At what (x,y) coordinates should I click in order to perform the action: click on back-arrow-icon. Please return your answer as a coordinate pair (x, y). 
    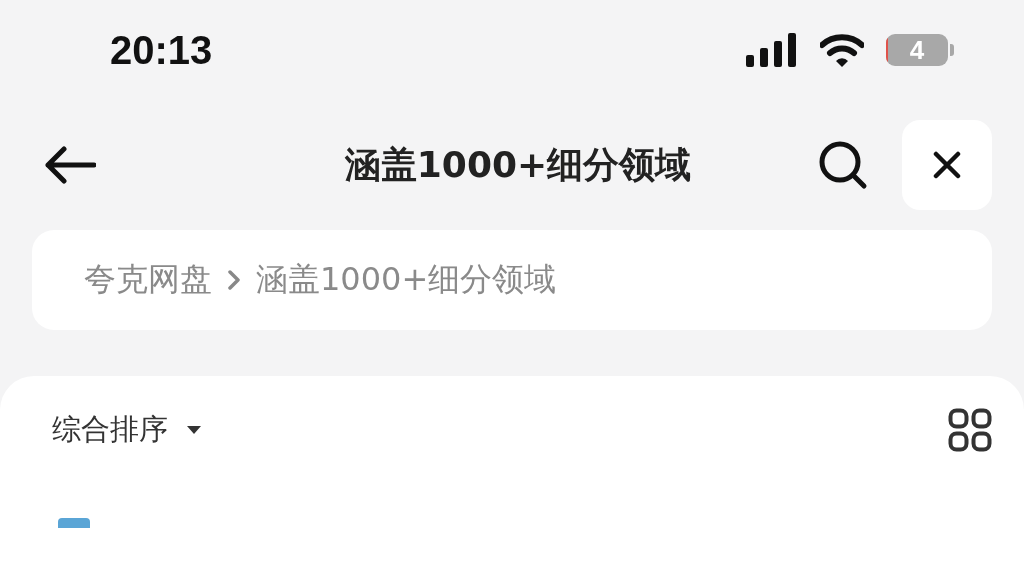
    Looking at the image, I should click on (70, 165).